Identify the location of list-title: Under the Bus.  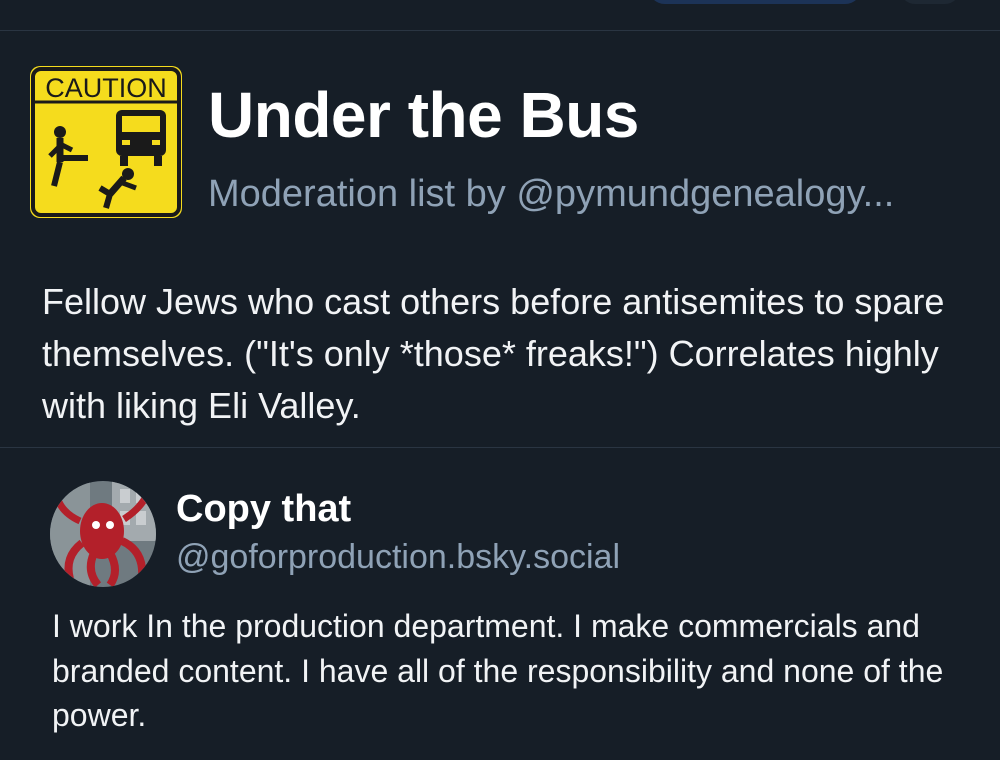
(423, 115).